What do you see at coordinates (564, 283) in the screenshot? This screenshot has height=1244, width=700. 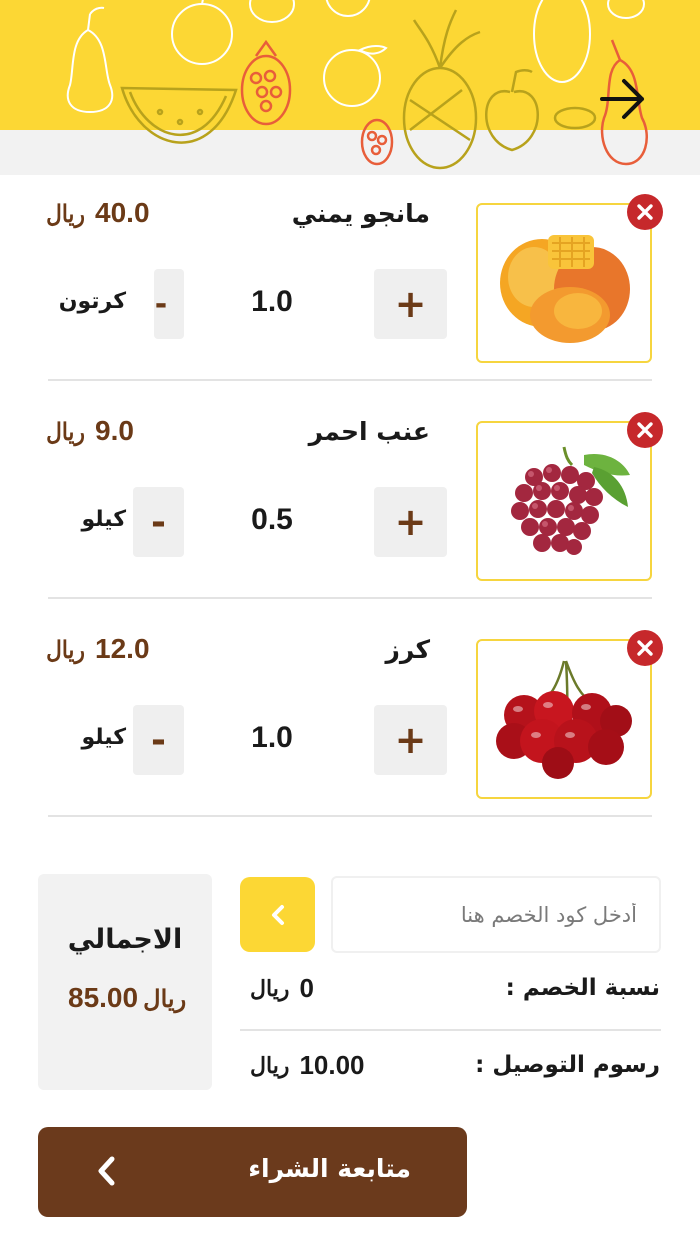 I see `mango-image` at bounding box center [564, 283].